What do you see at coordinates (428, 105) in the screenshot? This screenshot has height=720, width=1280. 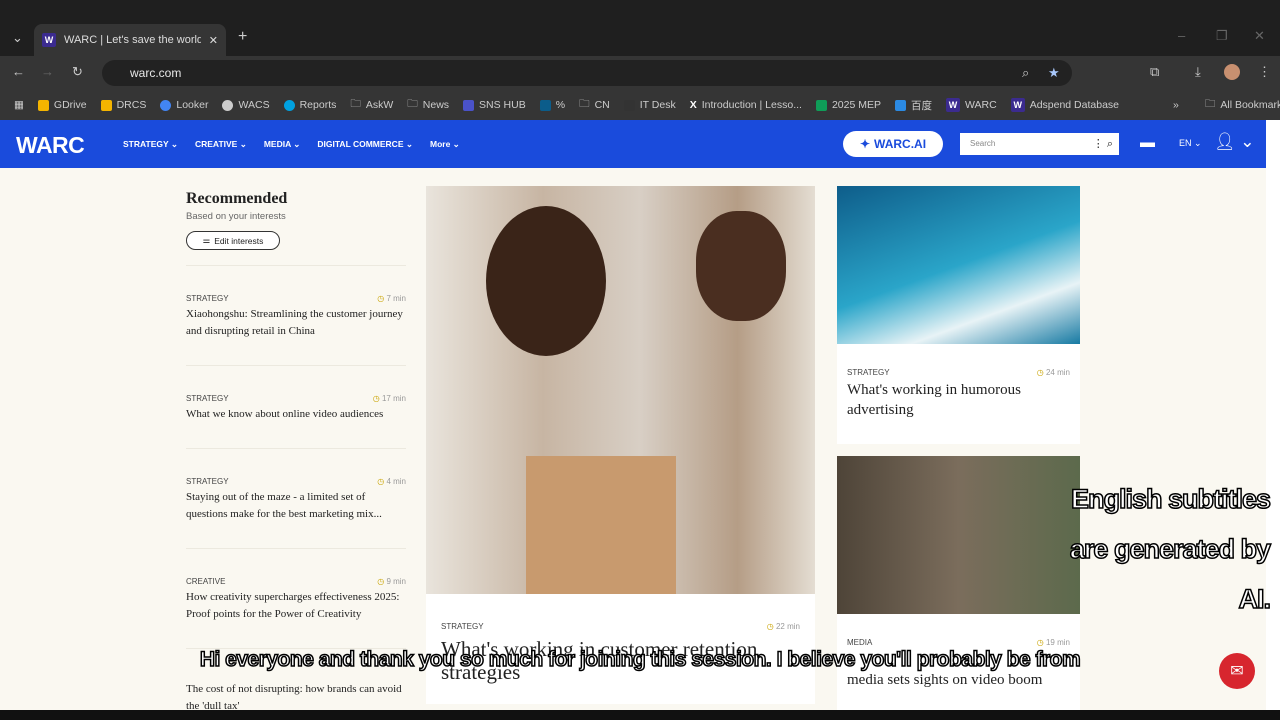 I see `bookmark-folder: 🗀 News` at bounding box center [428, 105].